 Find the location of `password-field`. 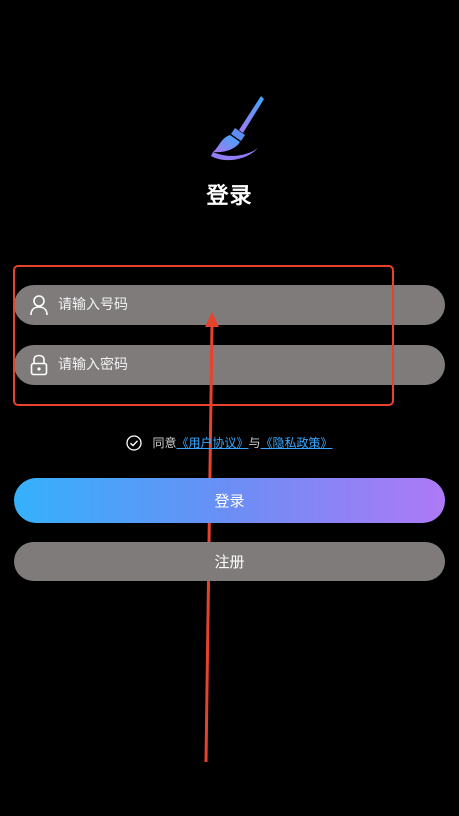

password-field is located at coordinates (229, 365).